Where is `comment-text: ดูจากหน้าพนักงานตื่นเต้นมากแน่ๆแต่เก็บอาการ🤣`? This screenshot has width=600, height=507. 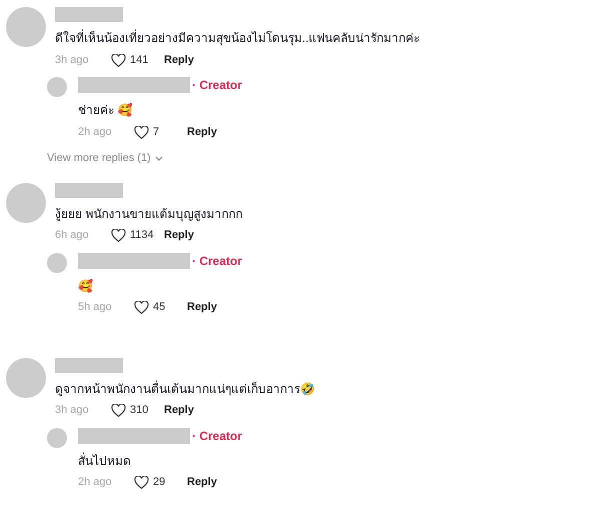
comment-text: ดูจากหน้าพนักงานตื่นเต้นมากแน่ๆแต่เก็บอาการ🤣 is located at coordinates (185, 389).